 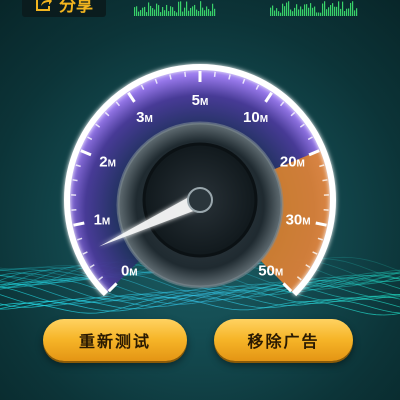 What do you see at coordinates (129, 271) in the screenshot?
I see `dial-label-0: 0M` at bounding box center [129, 271].